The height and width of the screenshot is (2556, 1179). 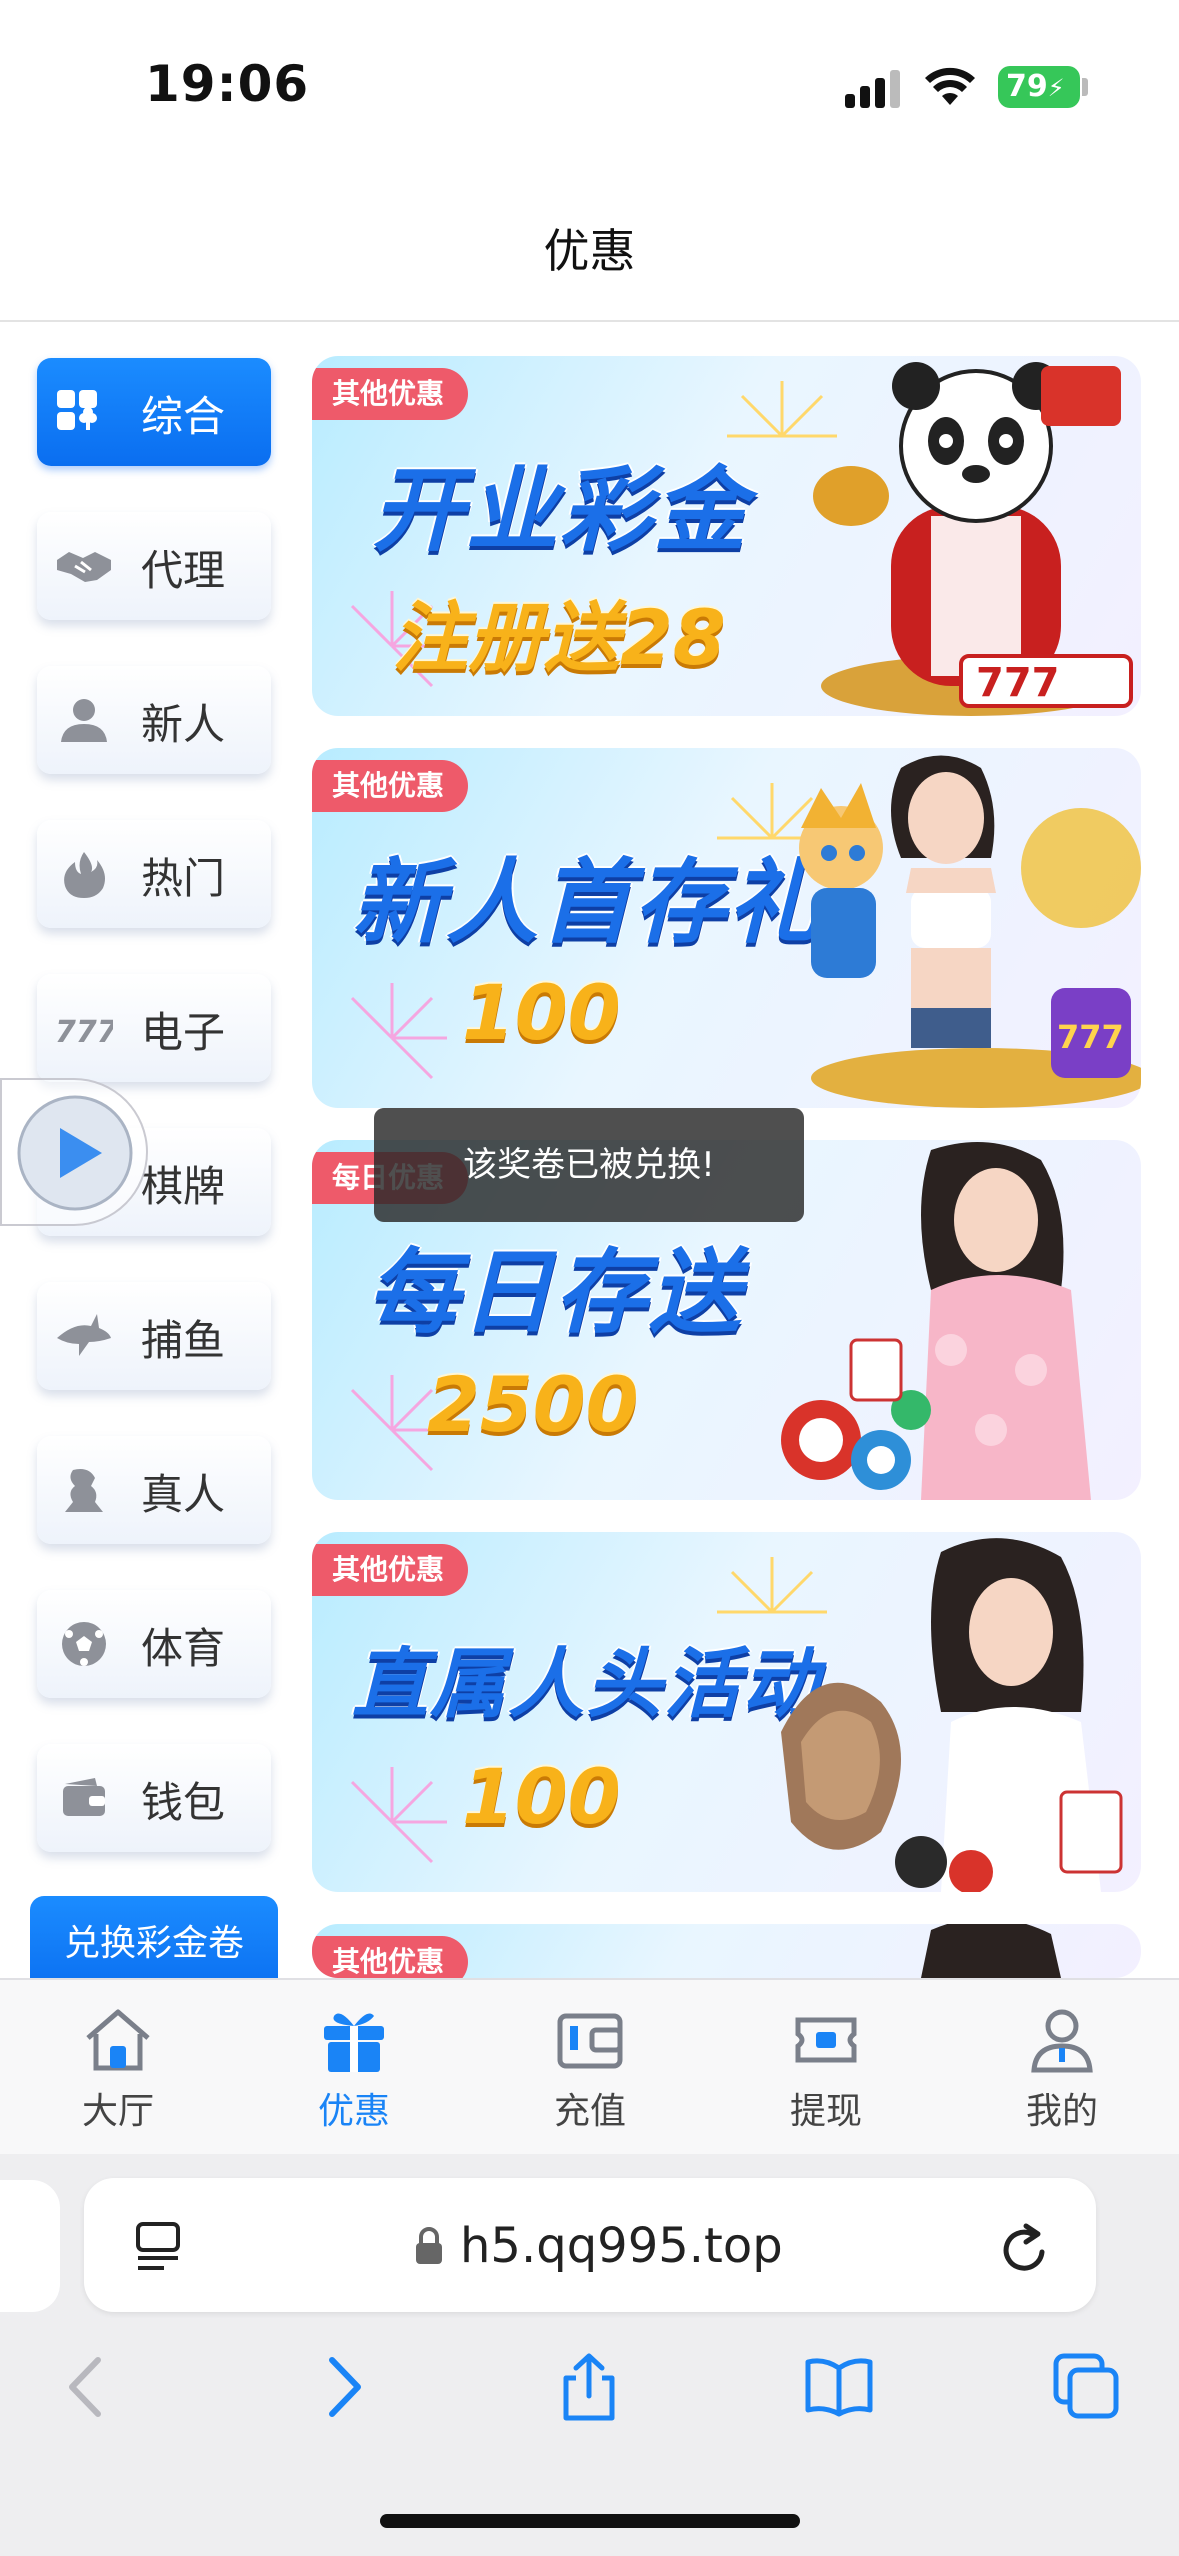 What do you see at coordinates (826, 2068) in the screenshot?
I see `tab-withdraw: 提现` at bounding box center [826, 2068].